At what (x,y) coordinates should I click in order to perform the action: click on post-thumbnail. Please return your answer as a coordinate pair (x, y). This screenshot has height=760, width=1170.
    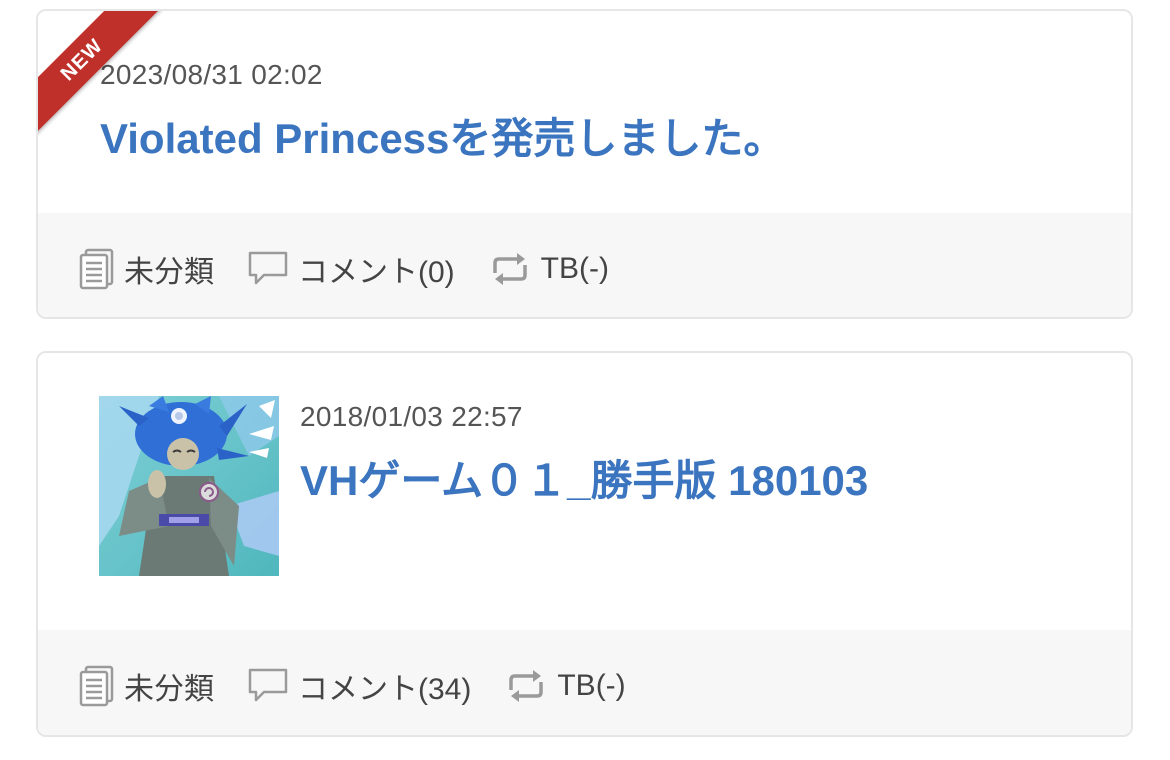
    Looking at the image, I should click on (189, 486).